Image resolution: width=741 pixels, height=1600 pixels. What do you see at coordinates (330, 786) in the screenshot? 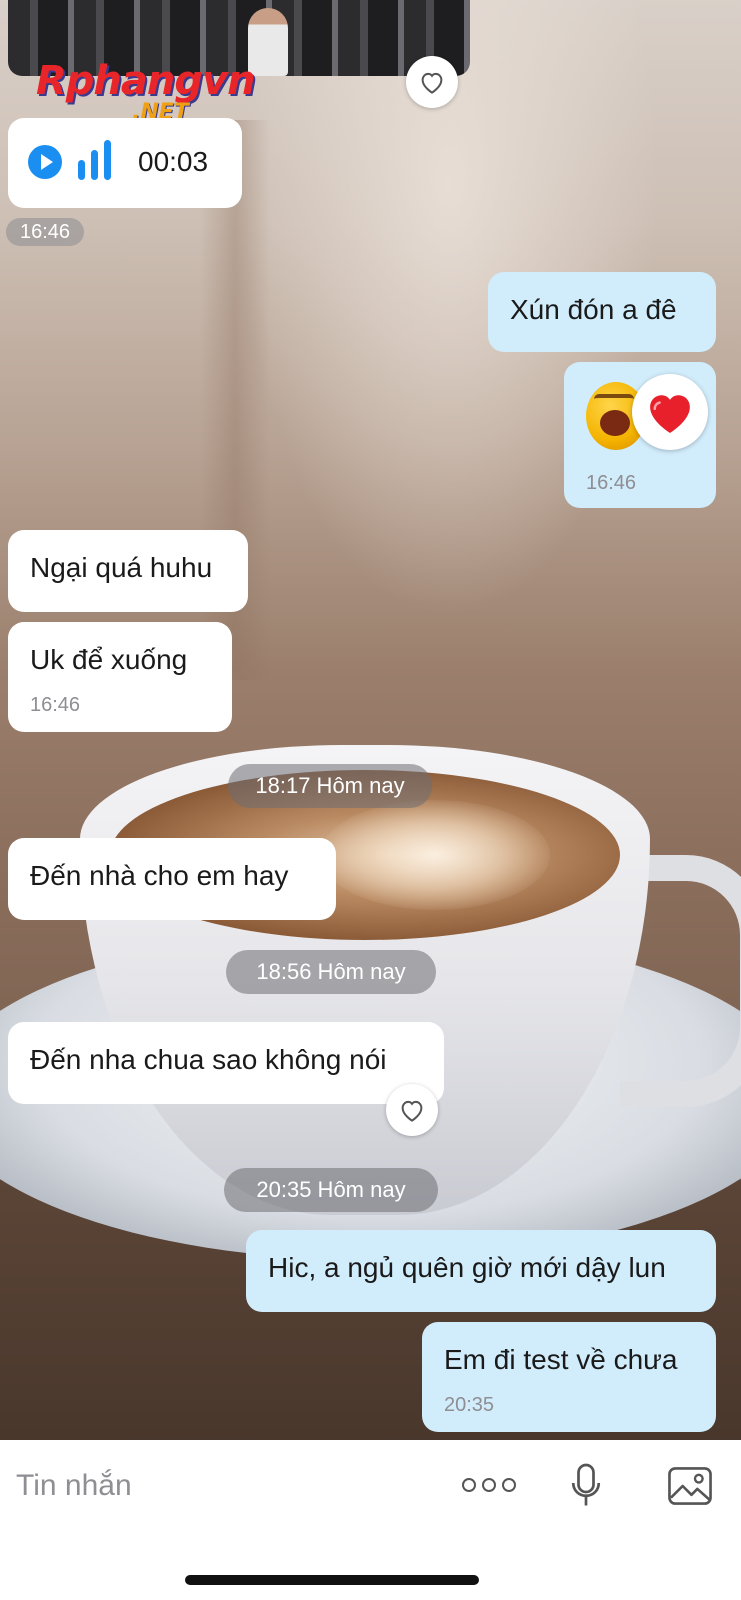
I see `date-separator: 18:17 Hôm nay` at bounding box center [330, 786].